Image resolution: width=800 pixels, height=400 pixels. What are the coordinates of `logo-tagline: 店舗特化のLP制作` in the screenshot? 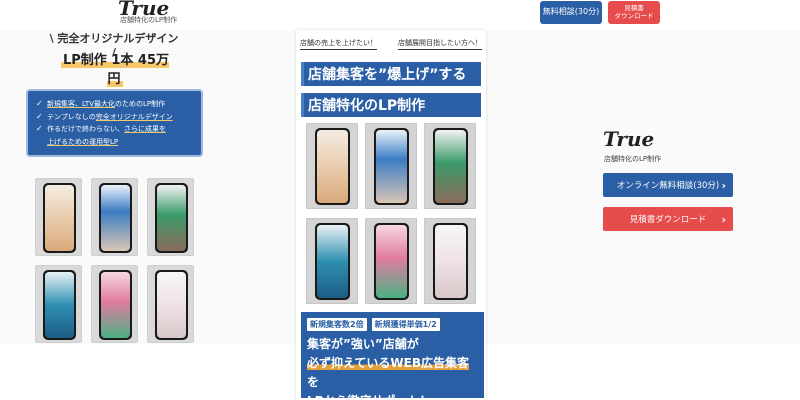 It's located at (149, 20).